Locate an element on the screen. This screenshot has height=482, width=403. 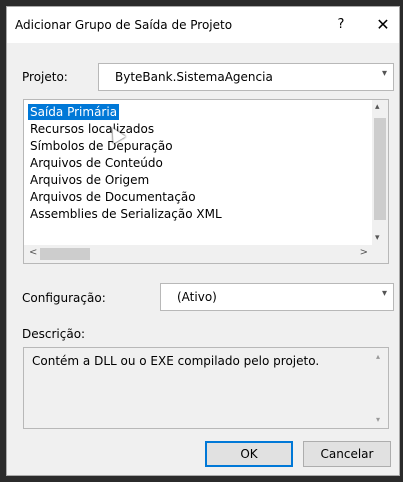
list-item-primary-output: Saída Primária is located at coordinates (74, 112).